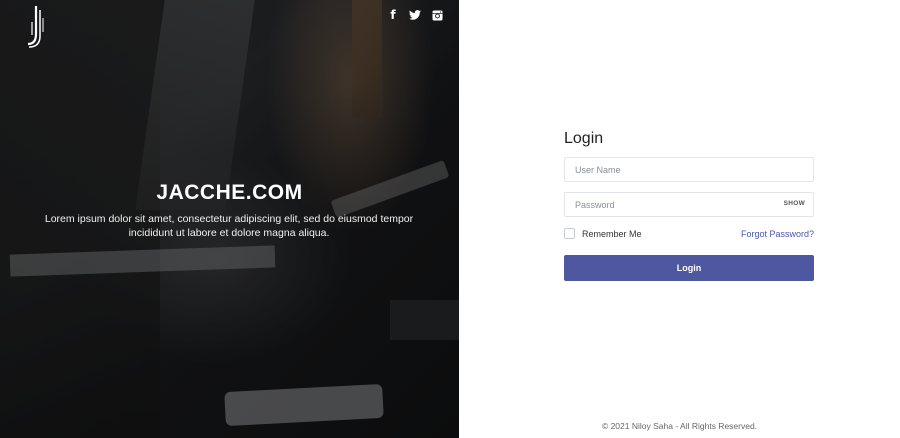 This screenshot has width=900, height=438. Describe the element at coordinates (35, 26) in the screenshot. I see `logo-icon` at that location.